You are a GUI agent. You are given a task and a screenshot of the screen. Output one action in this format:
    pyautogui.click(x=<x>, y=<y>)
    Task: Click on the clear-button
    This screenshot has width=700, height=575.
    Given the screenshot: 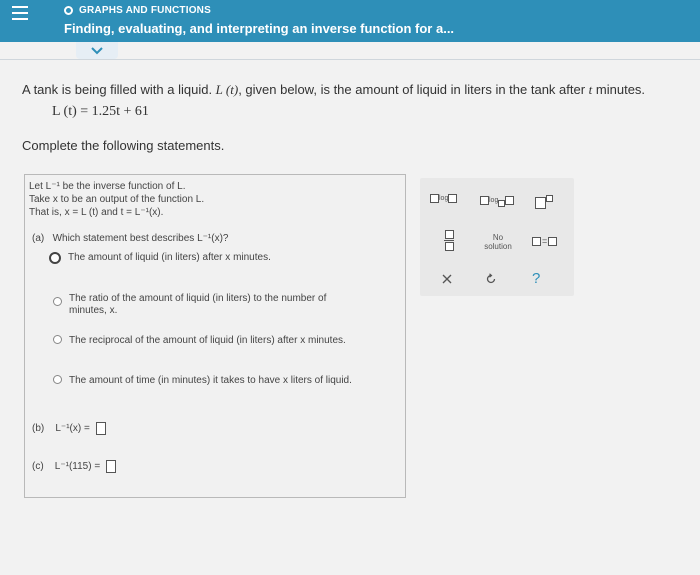 What is the action you would take?
    pyautogui.click(x=447, y=279)
    